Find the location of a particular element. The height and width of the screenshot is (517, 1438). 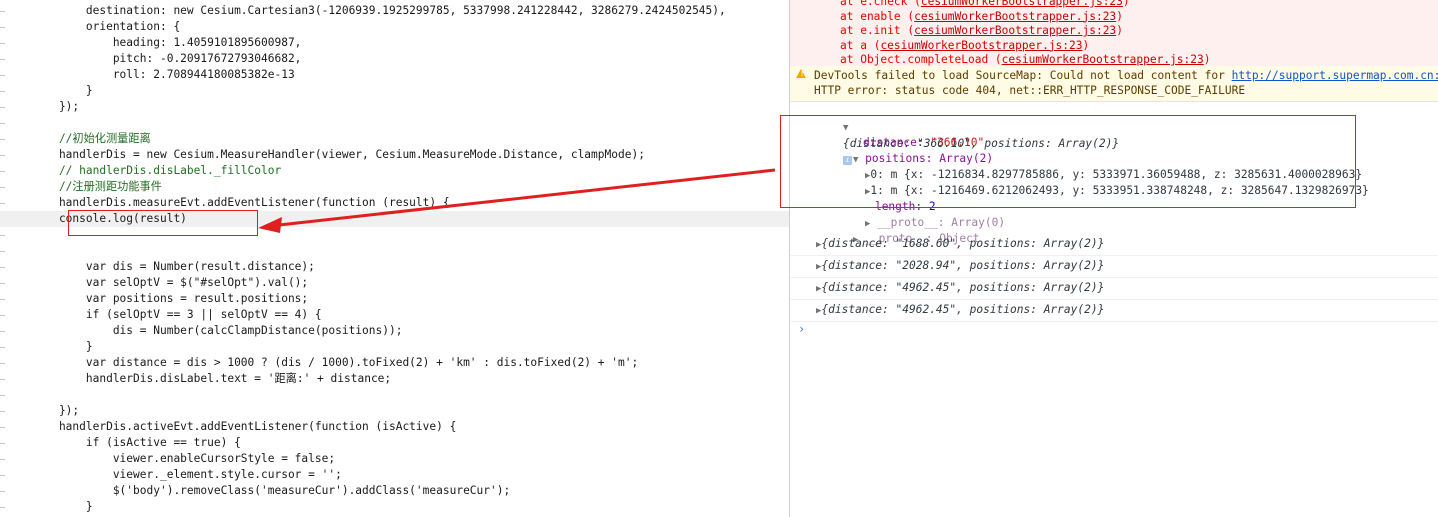

error-stack-line: at a (cesiumWorkerBootstrapper.js:23) is located at coordinates (965, 45).